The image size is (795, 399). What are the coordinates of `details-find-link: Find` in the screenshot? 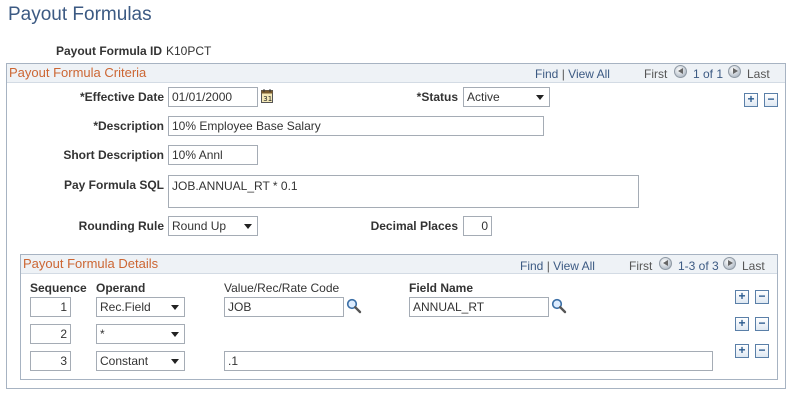 It's located at (531, 266).